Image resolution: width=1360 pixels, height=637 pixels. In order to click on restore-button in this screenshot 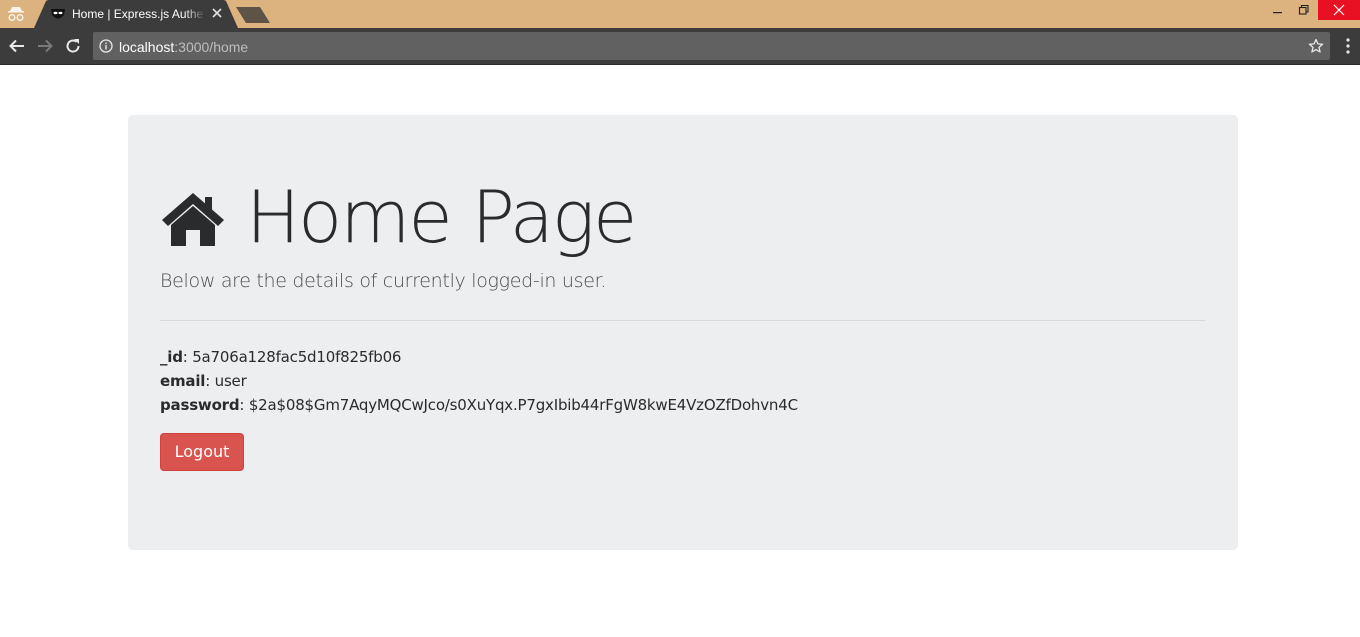, I will do `click(1304, 10)`.